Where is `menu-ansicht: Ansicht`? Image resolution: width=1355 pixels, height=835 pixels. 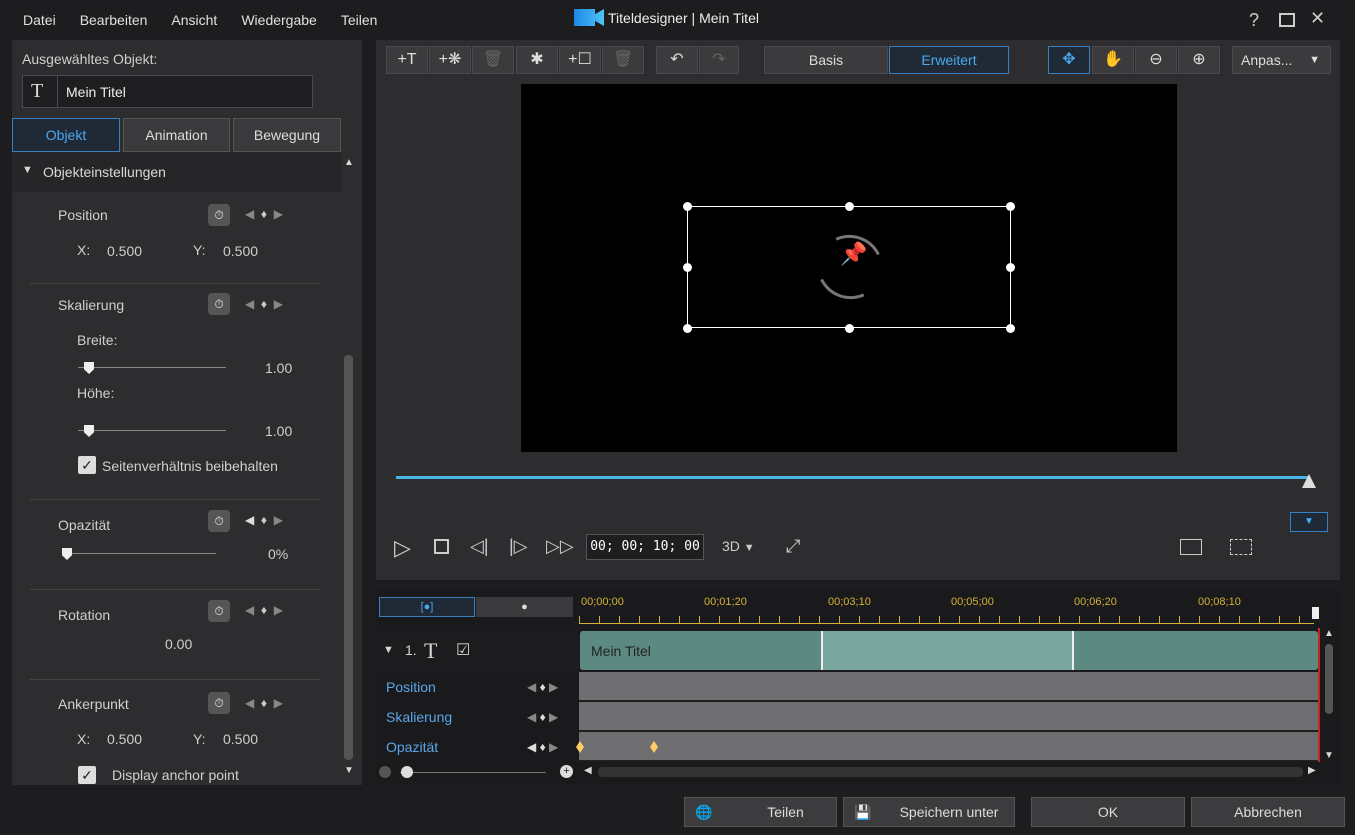
menu-ansicht: Ansicht is located at coordinates (194, 20).